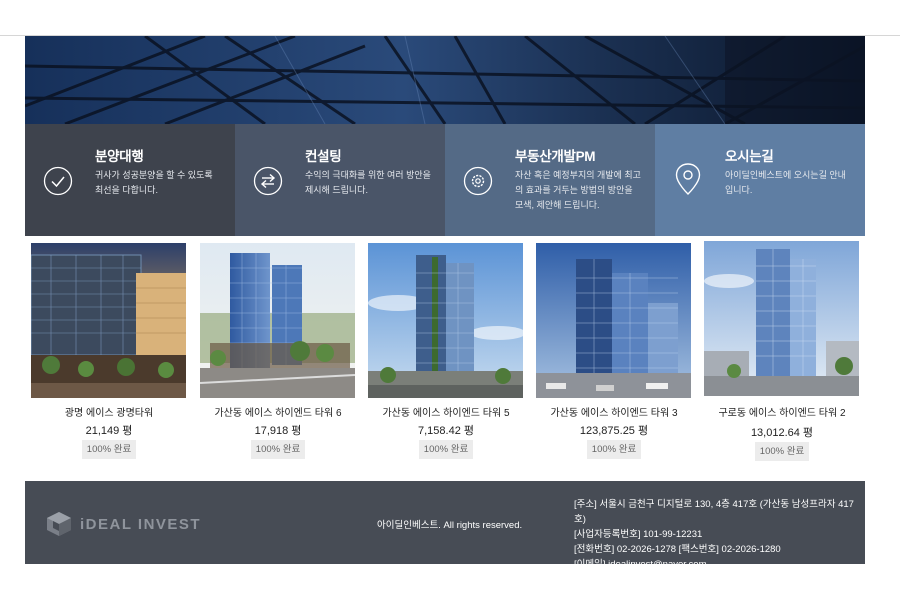  I want to click on hero-banner, so click(445, 80).